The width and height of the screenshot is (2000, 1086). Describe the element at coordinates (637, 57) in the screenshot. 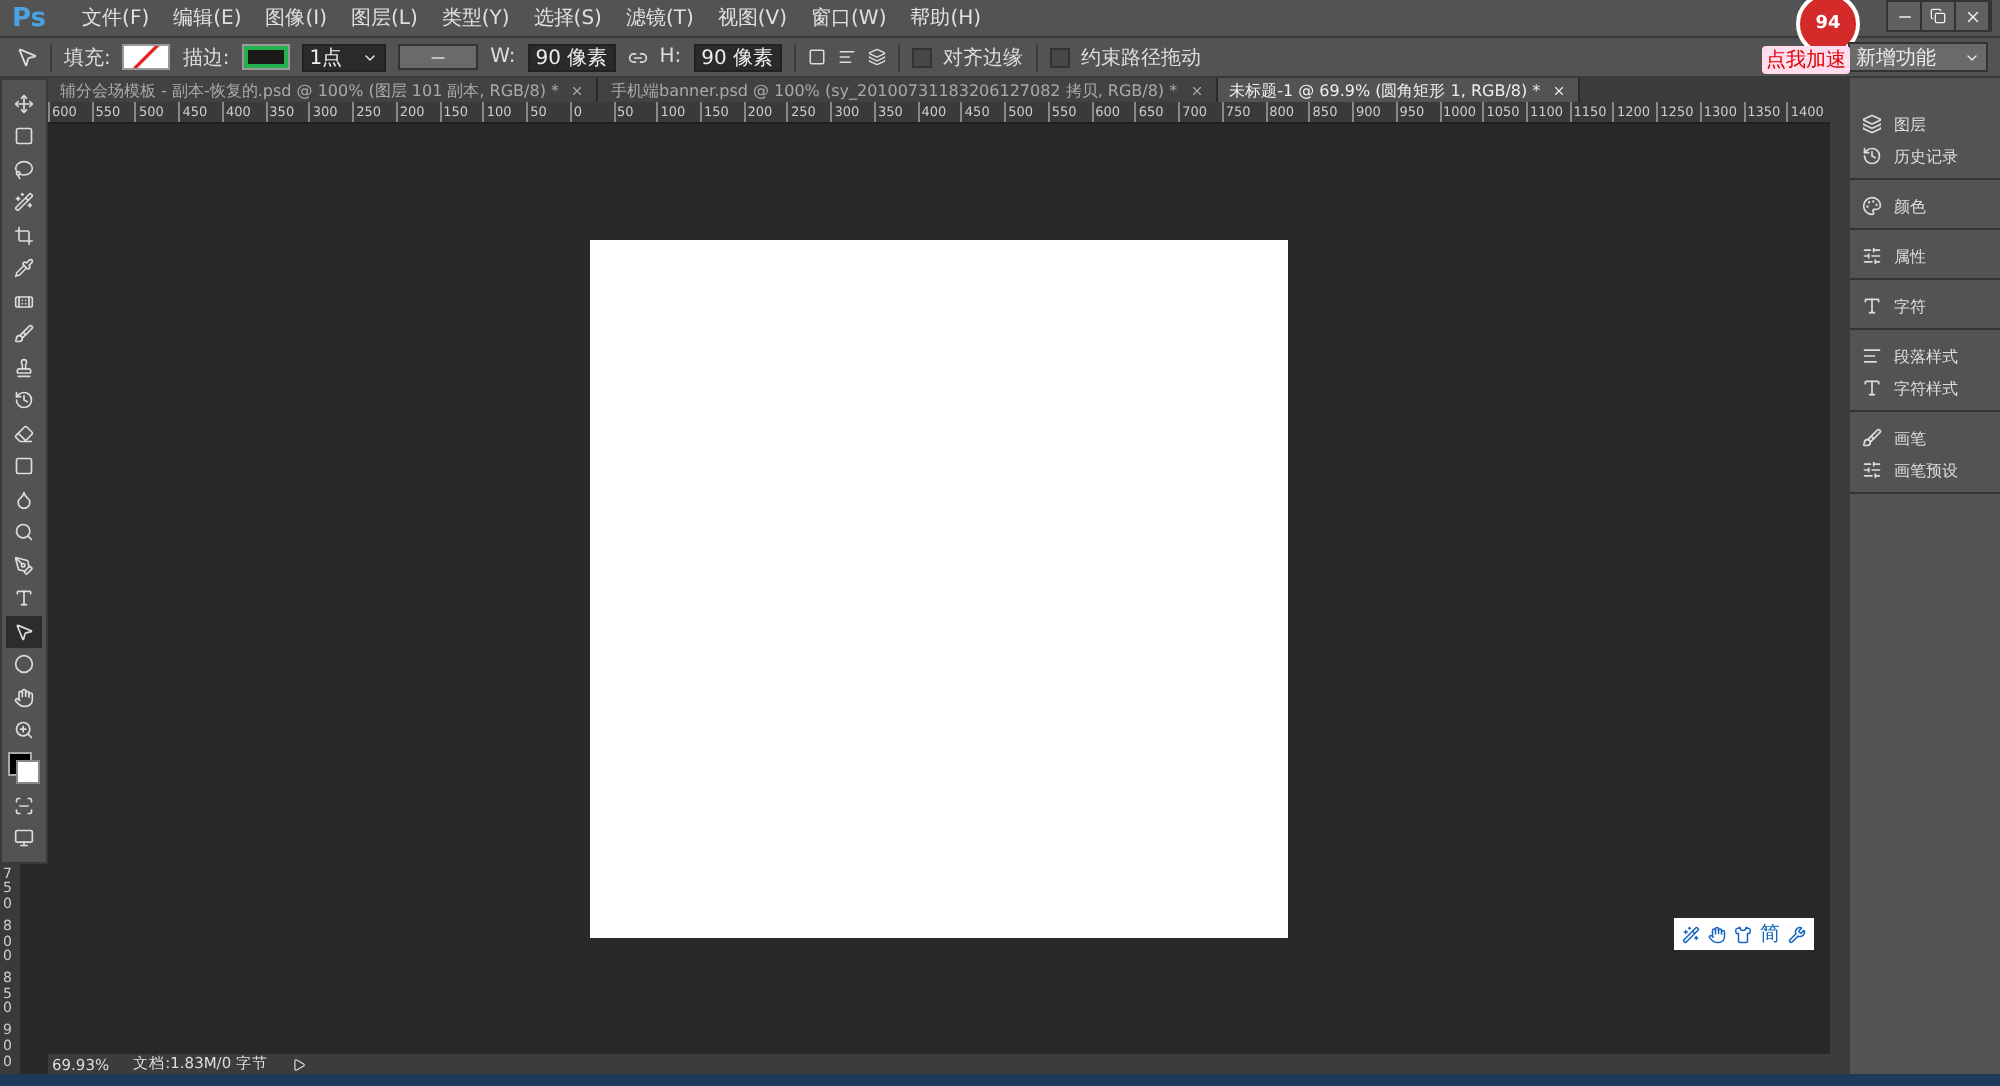

I see `link-icon` at that location.